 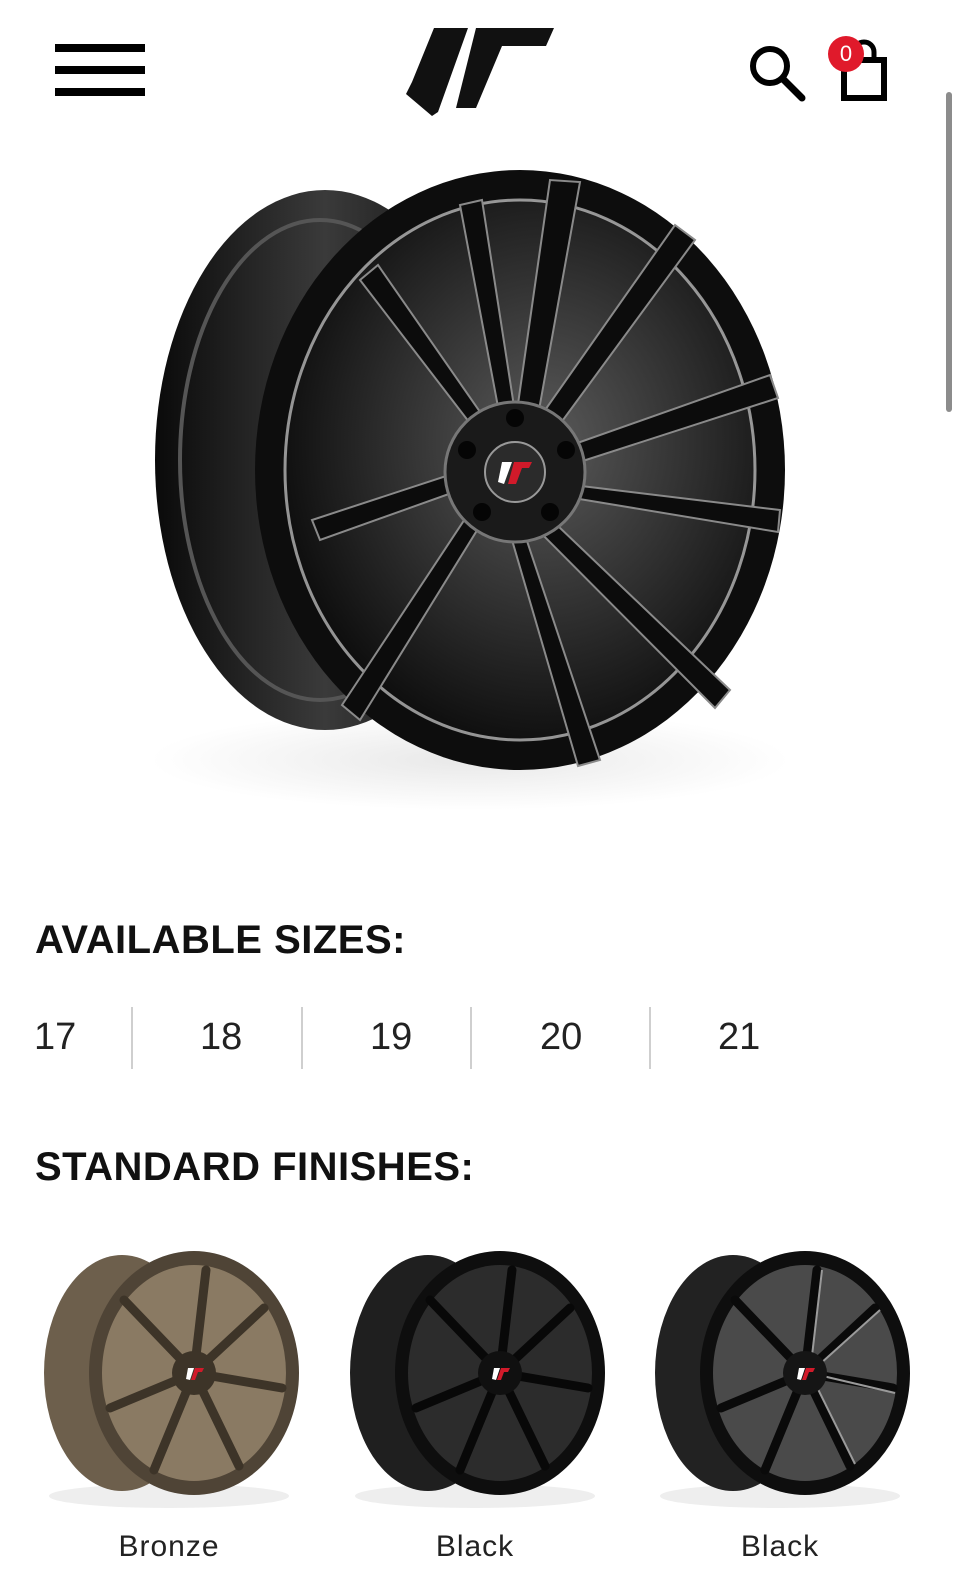 I want to click on black-machined-wheel-image, so click(x=782, y=1379).